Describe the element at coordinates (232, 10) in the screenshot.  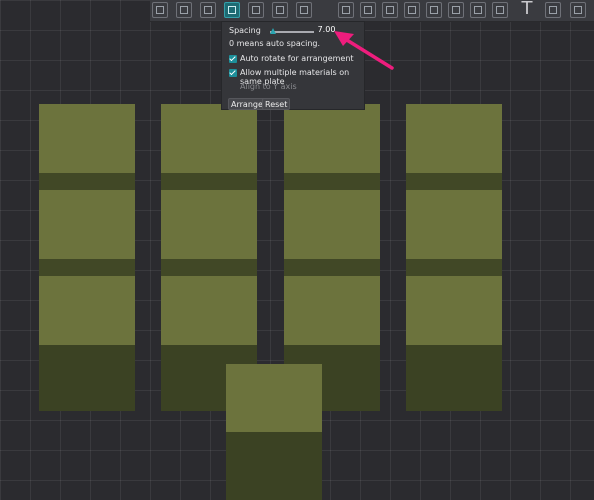
I see `arrange-icon` at that location.